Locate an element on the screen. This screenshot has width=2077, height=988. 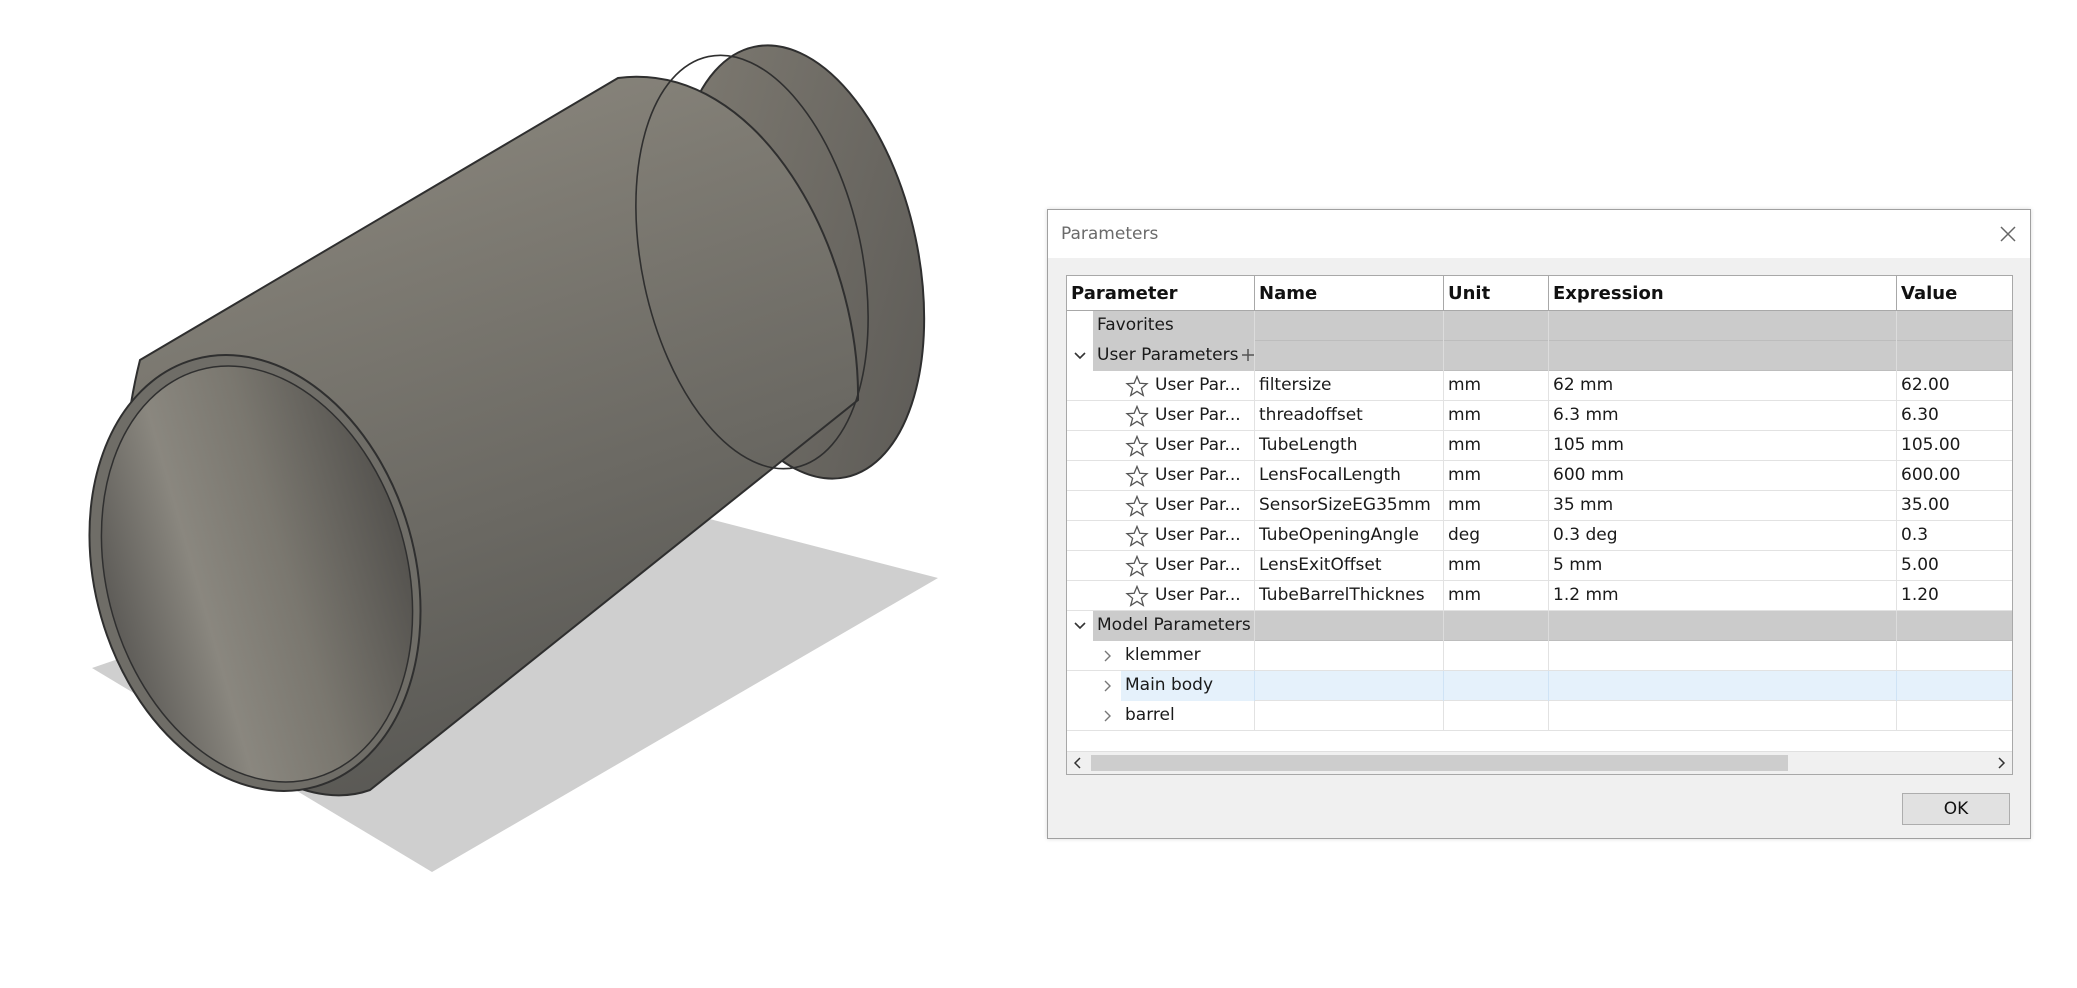
param-value: 1.20 is located at coordinates (1920, 595).